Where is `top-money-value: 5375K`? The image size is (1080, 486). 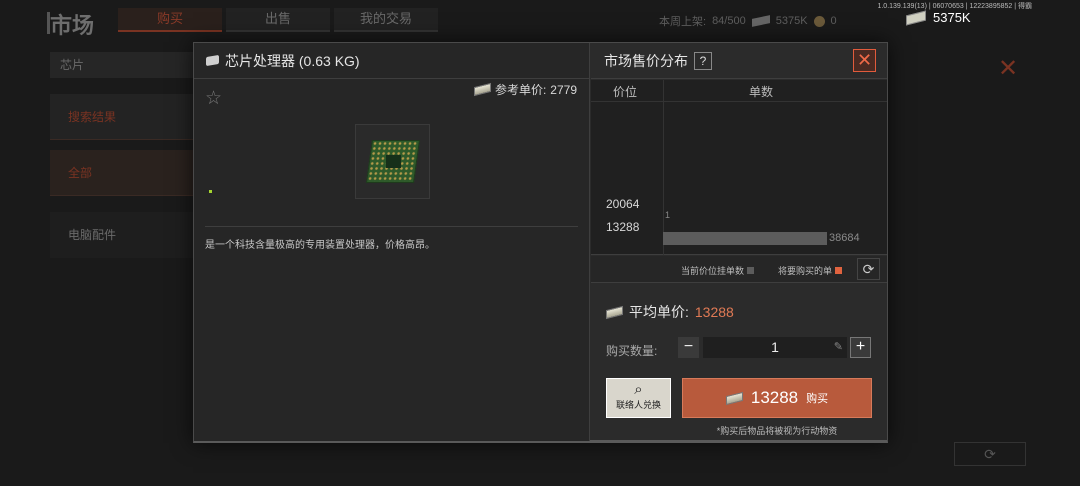
top-money-value: 5375K is located at coordinates (952, 17).